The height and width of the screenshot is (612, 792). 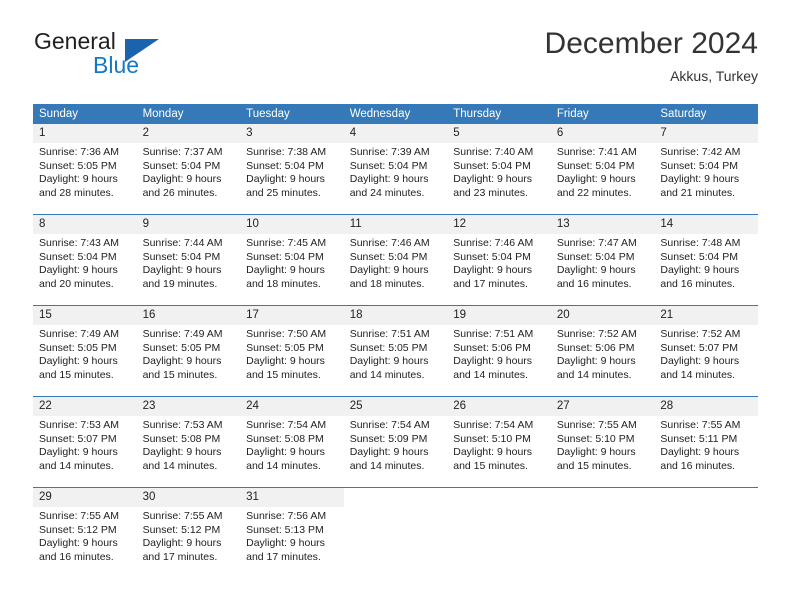 What do you see at coordinates (188, 315) in the screenshot?
I see `day-number: 16` at bounding box center [188, 315].